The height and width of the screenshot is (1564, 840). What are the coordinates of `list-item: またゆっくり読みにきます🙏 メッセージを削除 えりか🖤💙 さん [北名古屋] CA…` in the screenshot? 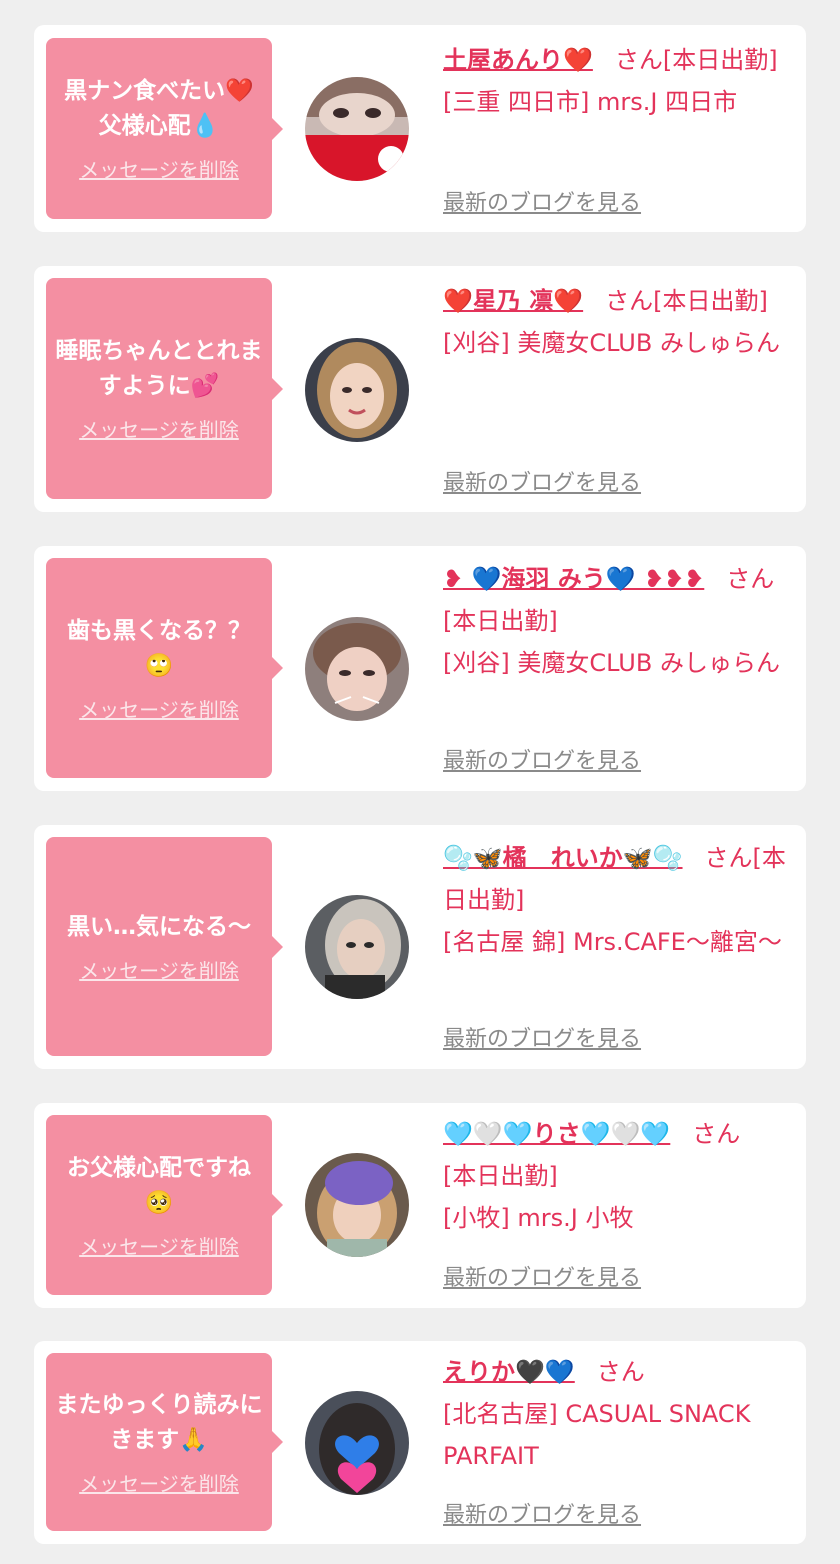 It's located at (420, 1442).